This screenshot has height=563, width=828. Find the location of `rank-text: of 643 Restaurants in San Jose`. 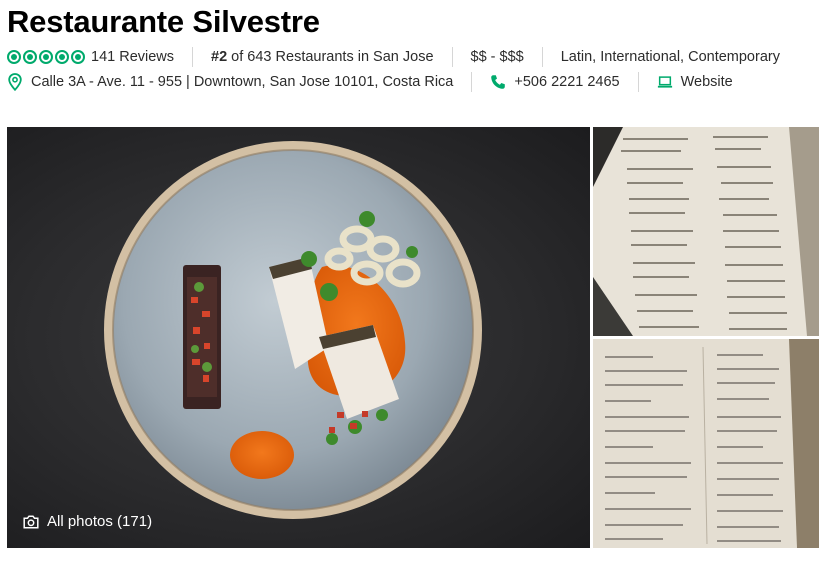

rank-text: of 643 Restaurants in San Jose is located at coordinates (330, 57).